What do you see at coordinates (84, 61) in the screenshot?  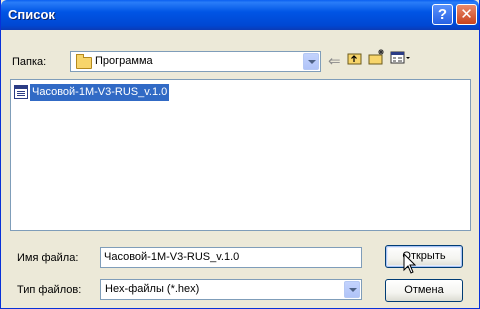 I see `folder-icon` at bounding box center [84, 61].